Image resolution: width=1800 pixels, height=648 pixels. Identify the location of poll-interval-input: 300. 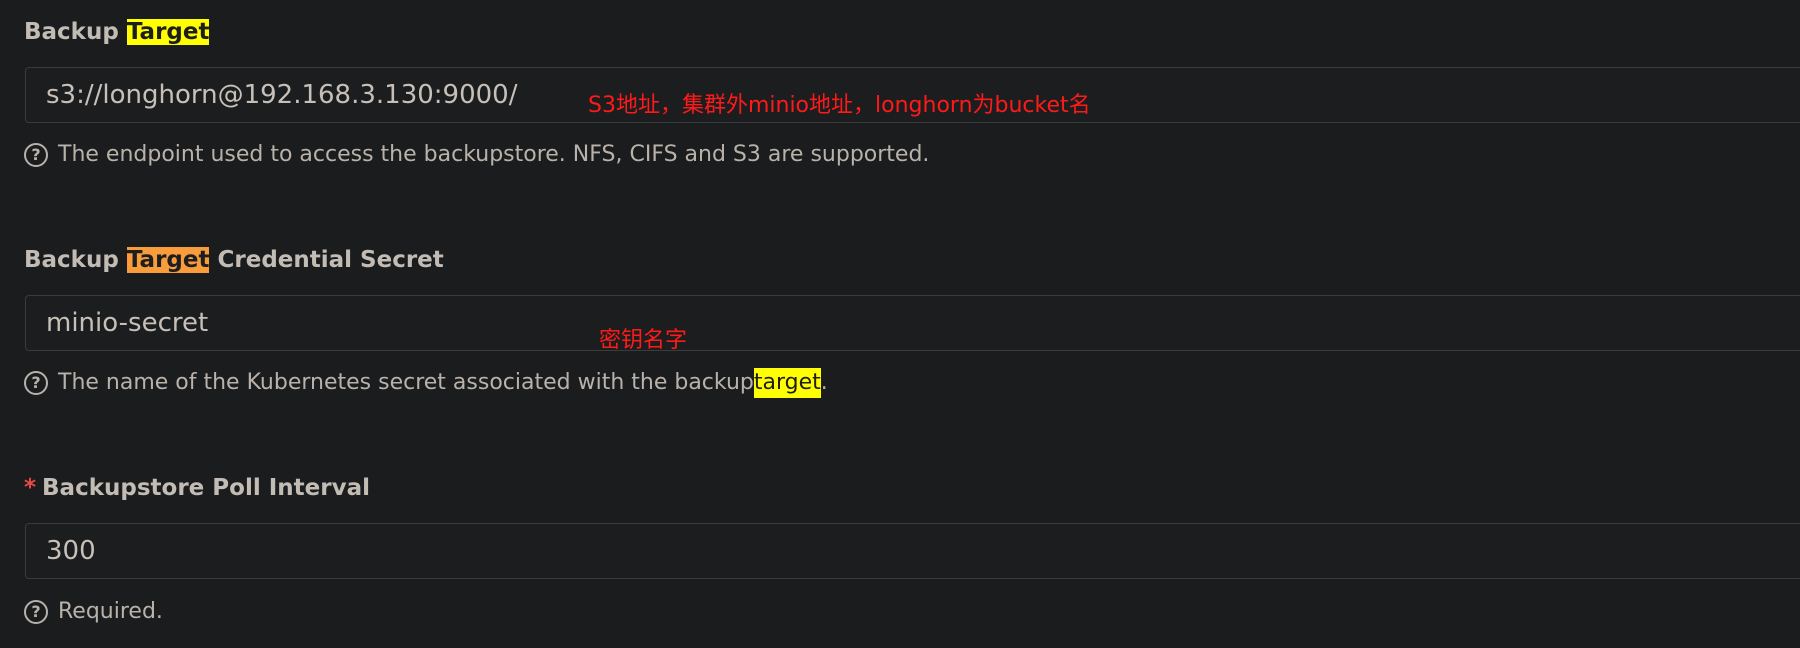
(912, 551).